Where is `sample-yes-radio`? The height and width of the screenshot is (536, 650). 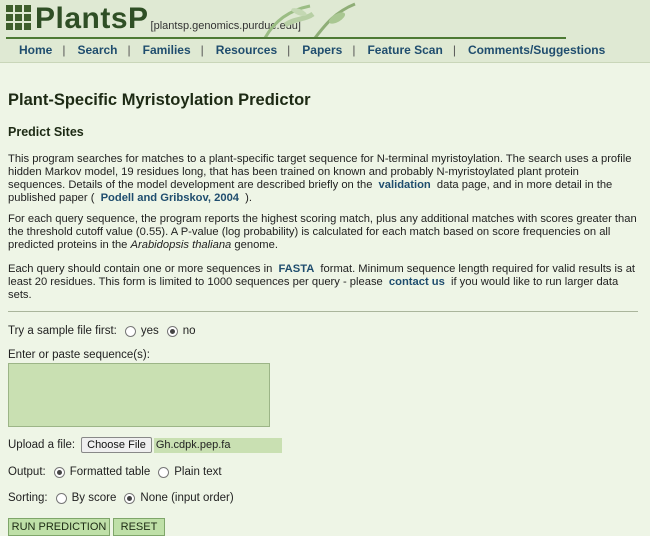
sample-yes-radio is located at coordinates (130, 331).